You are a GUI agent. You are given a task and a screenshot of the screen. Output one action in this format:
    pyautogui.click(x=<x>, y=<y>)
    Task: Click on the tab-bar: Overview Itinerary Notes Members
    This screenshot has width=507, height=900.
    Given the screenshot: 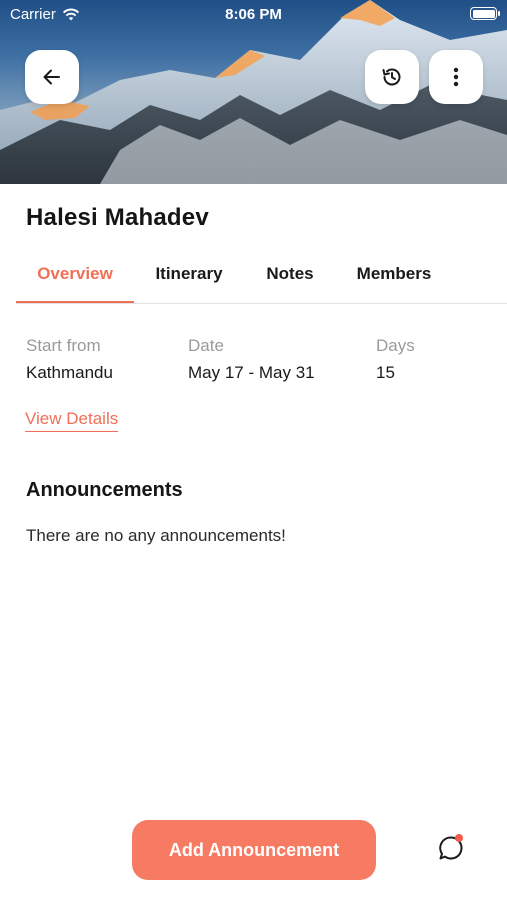 What is the action you would take?
    pyautogui.click(x=261, y=280)
    